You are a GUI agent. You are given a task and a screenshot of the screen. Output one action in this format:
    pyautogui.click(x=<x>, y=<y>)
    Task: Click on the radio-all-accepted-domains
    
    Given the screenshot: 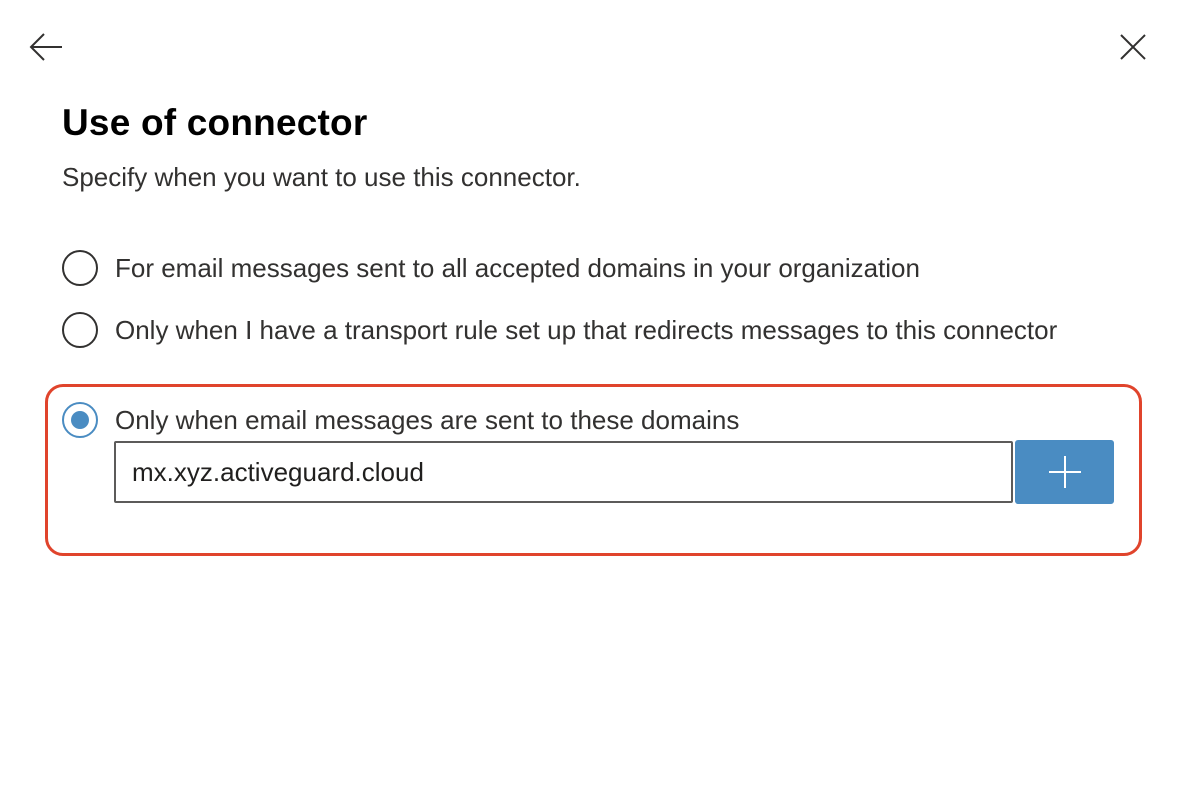 What is the action you would take?
    pyautogui.click(x=80, y=268)
    